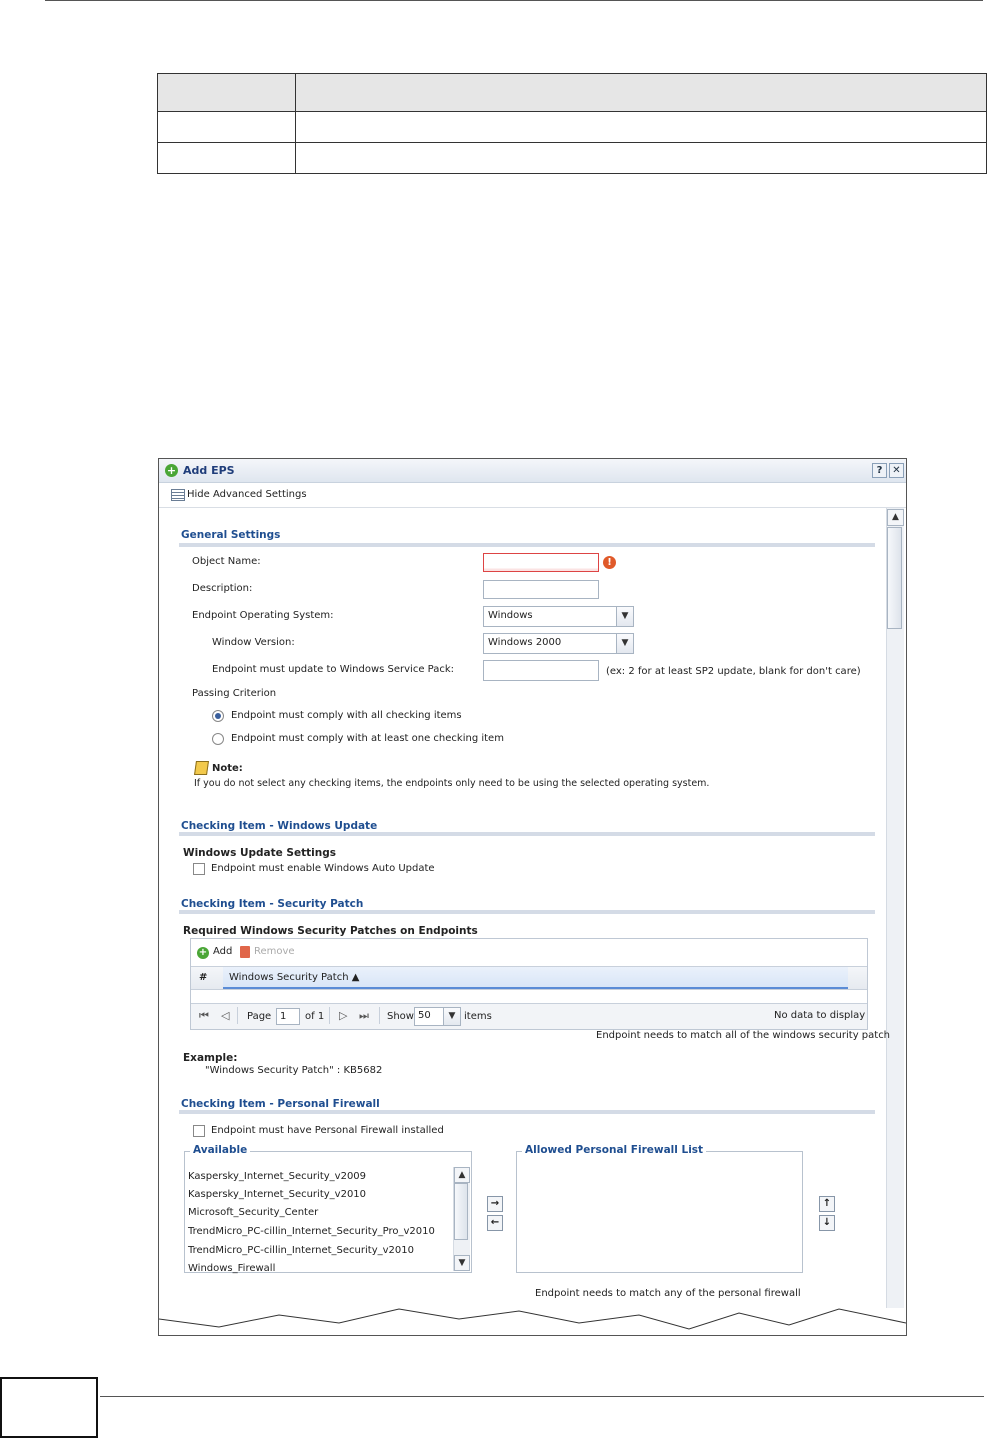 The image size is (987, 1440). What do you see at coordinates (49, 1407) in the screenshot?
I see `page-number-box` at bounding box center [49, 1407].